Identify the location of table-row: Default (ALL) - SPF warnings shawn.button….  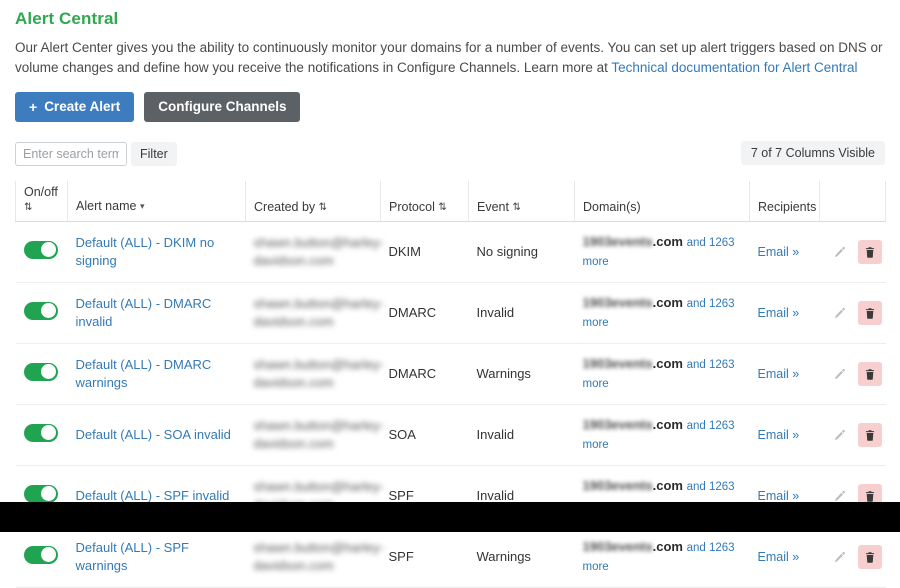
(450, 557).